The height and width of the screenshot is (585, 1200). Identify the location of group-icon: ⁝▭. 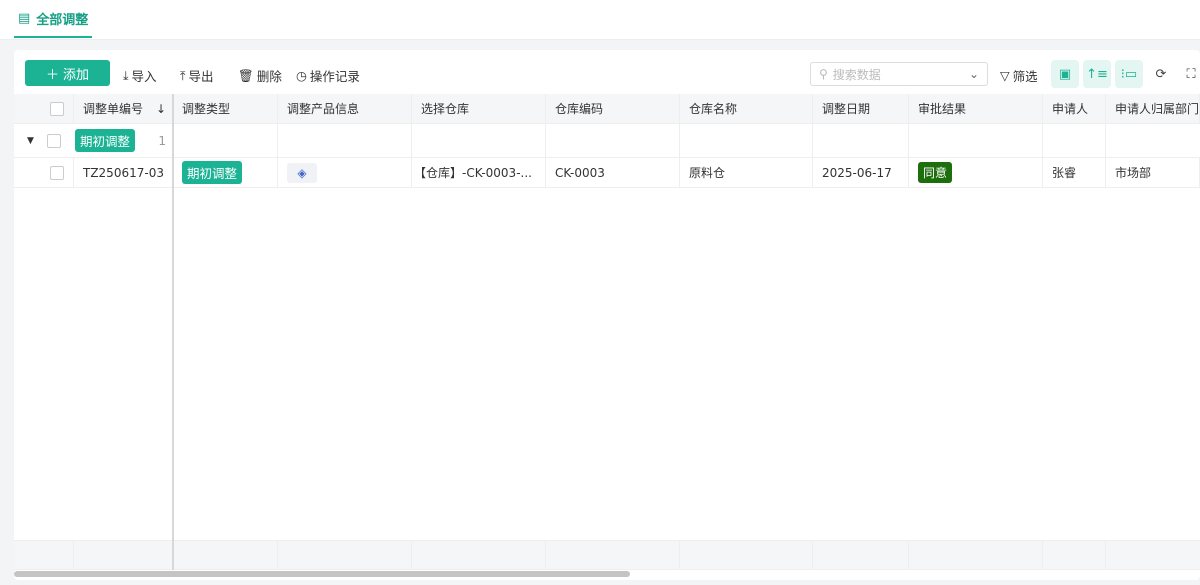
(1129, 74).